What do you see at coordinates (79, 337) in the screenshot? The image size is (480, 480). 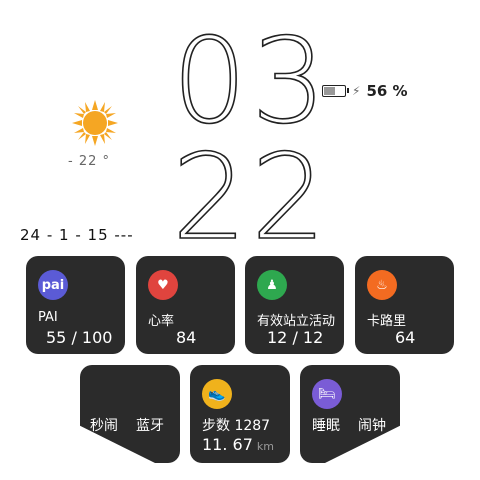 I see `pai-value: 55 / 100` at bounding box center [79, 337].